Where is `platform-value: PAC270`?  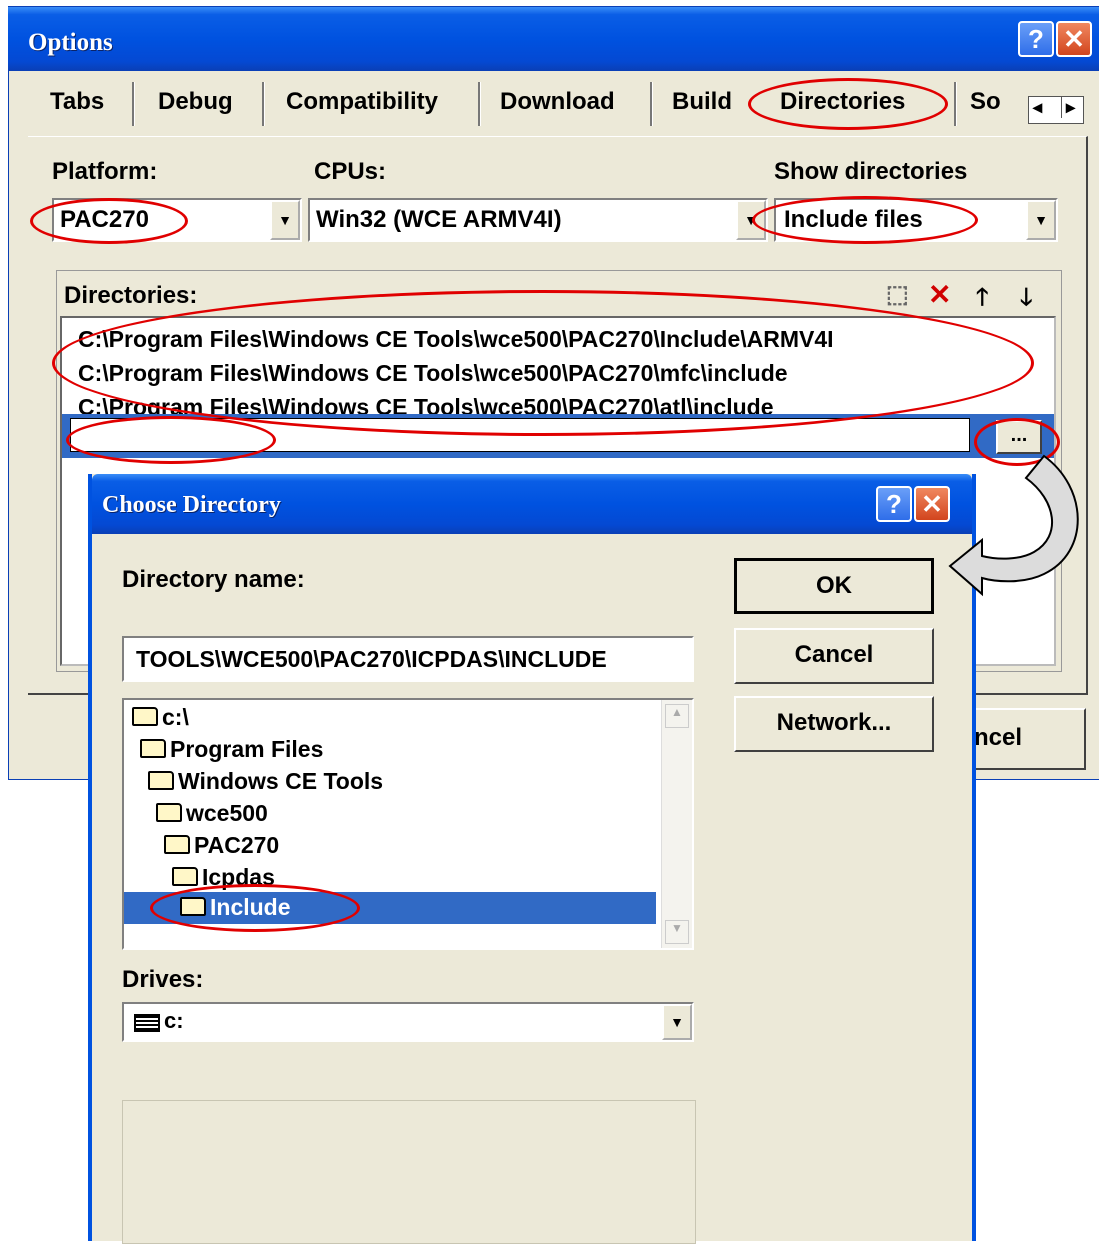 platform-value: PAC270 is located at coordinates (104, 219).